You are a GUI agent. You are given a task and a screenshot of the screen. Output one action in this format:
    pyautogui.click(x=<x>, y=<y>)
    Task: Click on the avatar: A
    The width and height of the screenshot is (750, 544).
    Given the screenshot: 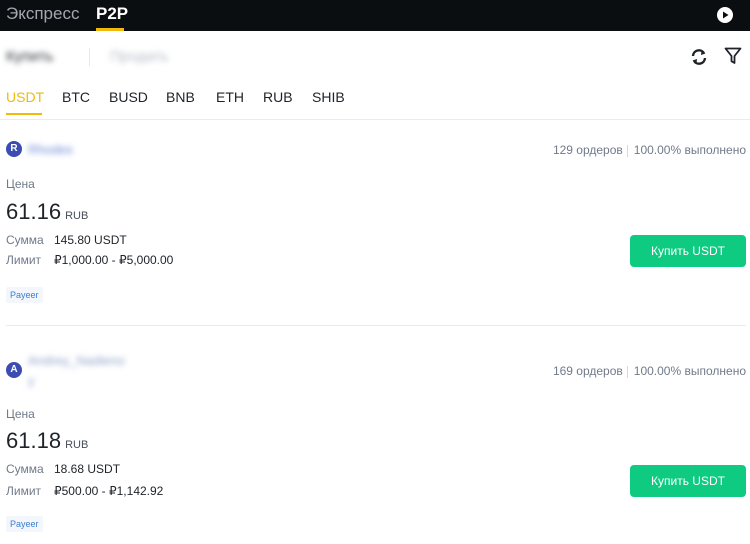 What is the action you would take?
    pyautogui.click(x=14, y=370)
    